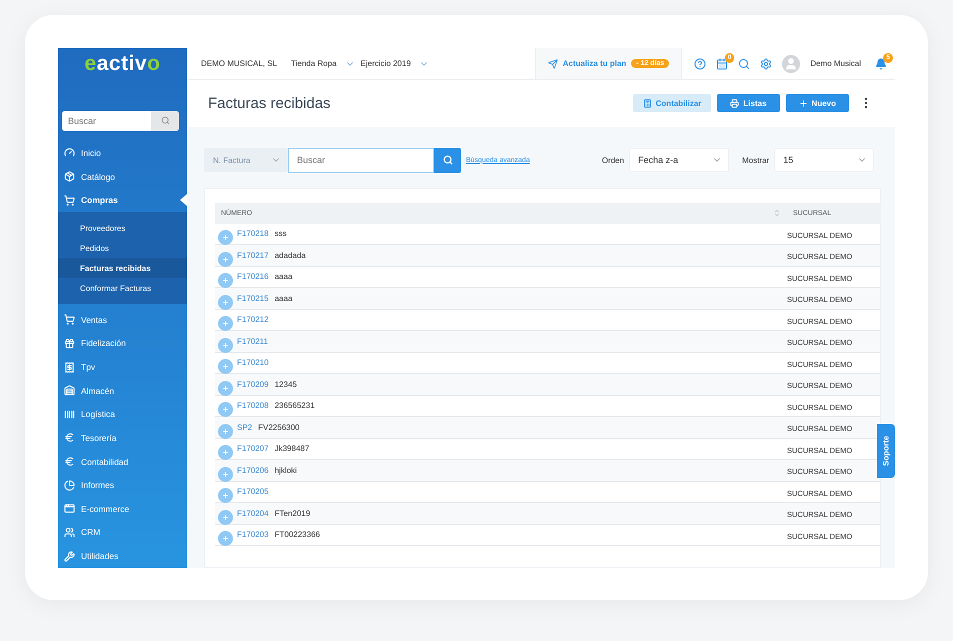 This screenshot has height=641, width=953. What do you see at coordinates (239, 63) in the screenshot?
I see `company-name: DEMO MUSICAL, SL` at bounding box center [239, 63].